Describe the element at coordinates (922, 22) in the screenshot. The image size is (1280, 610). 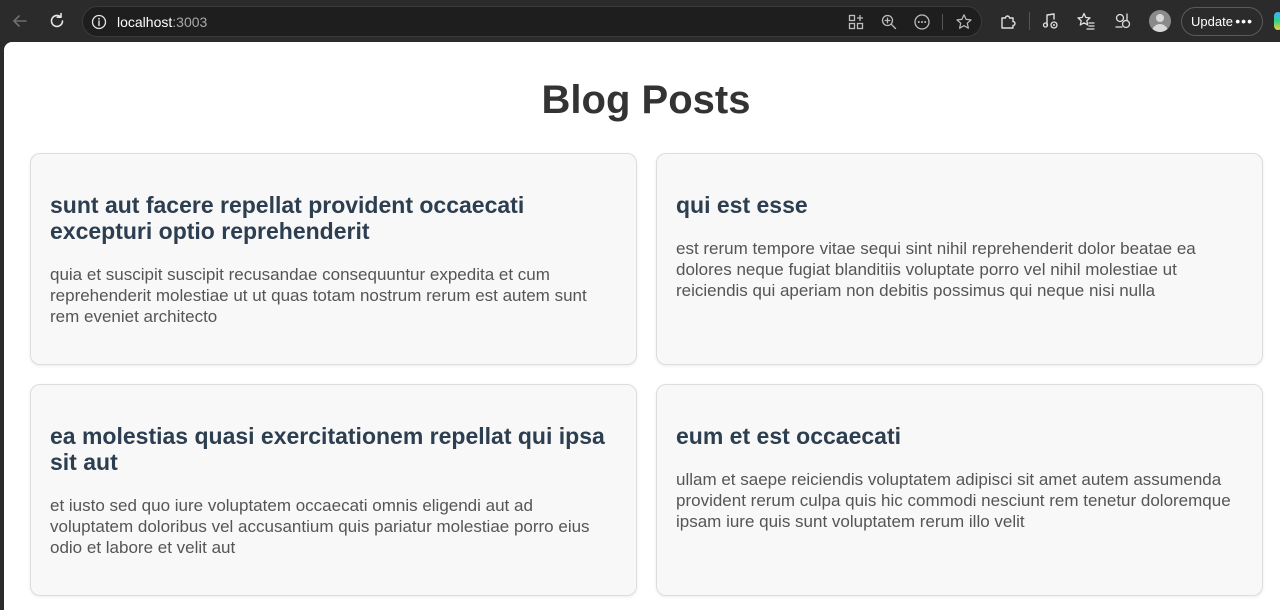
I see `more-options-circle-icon` at that location.